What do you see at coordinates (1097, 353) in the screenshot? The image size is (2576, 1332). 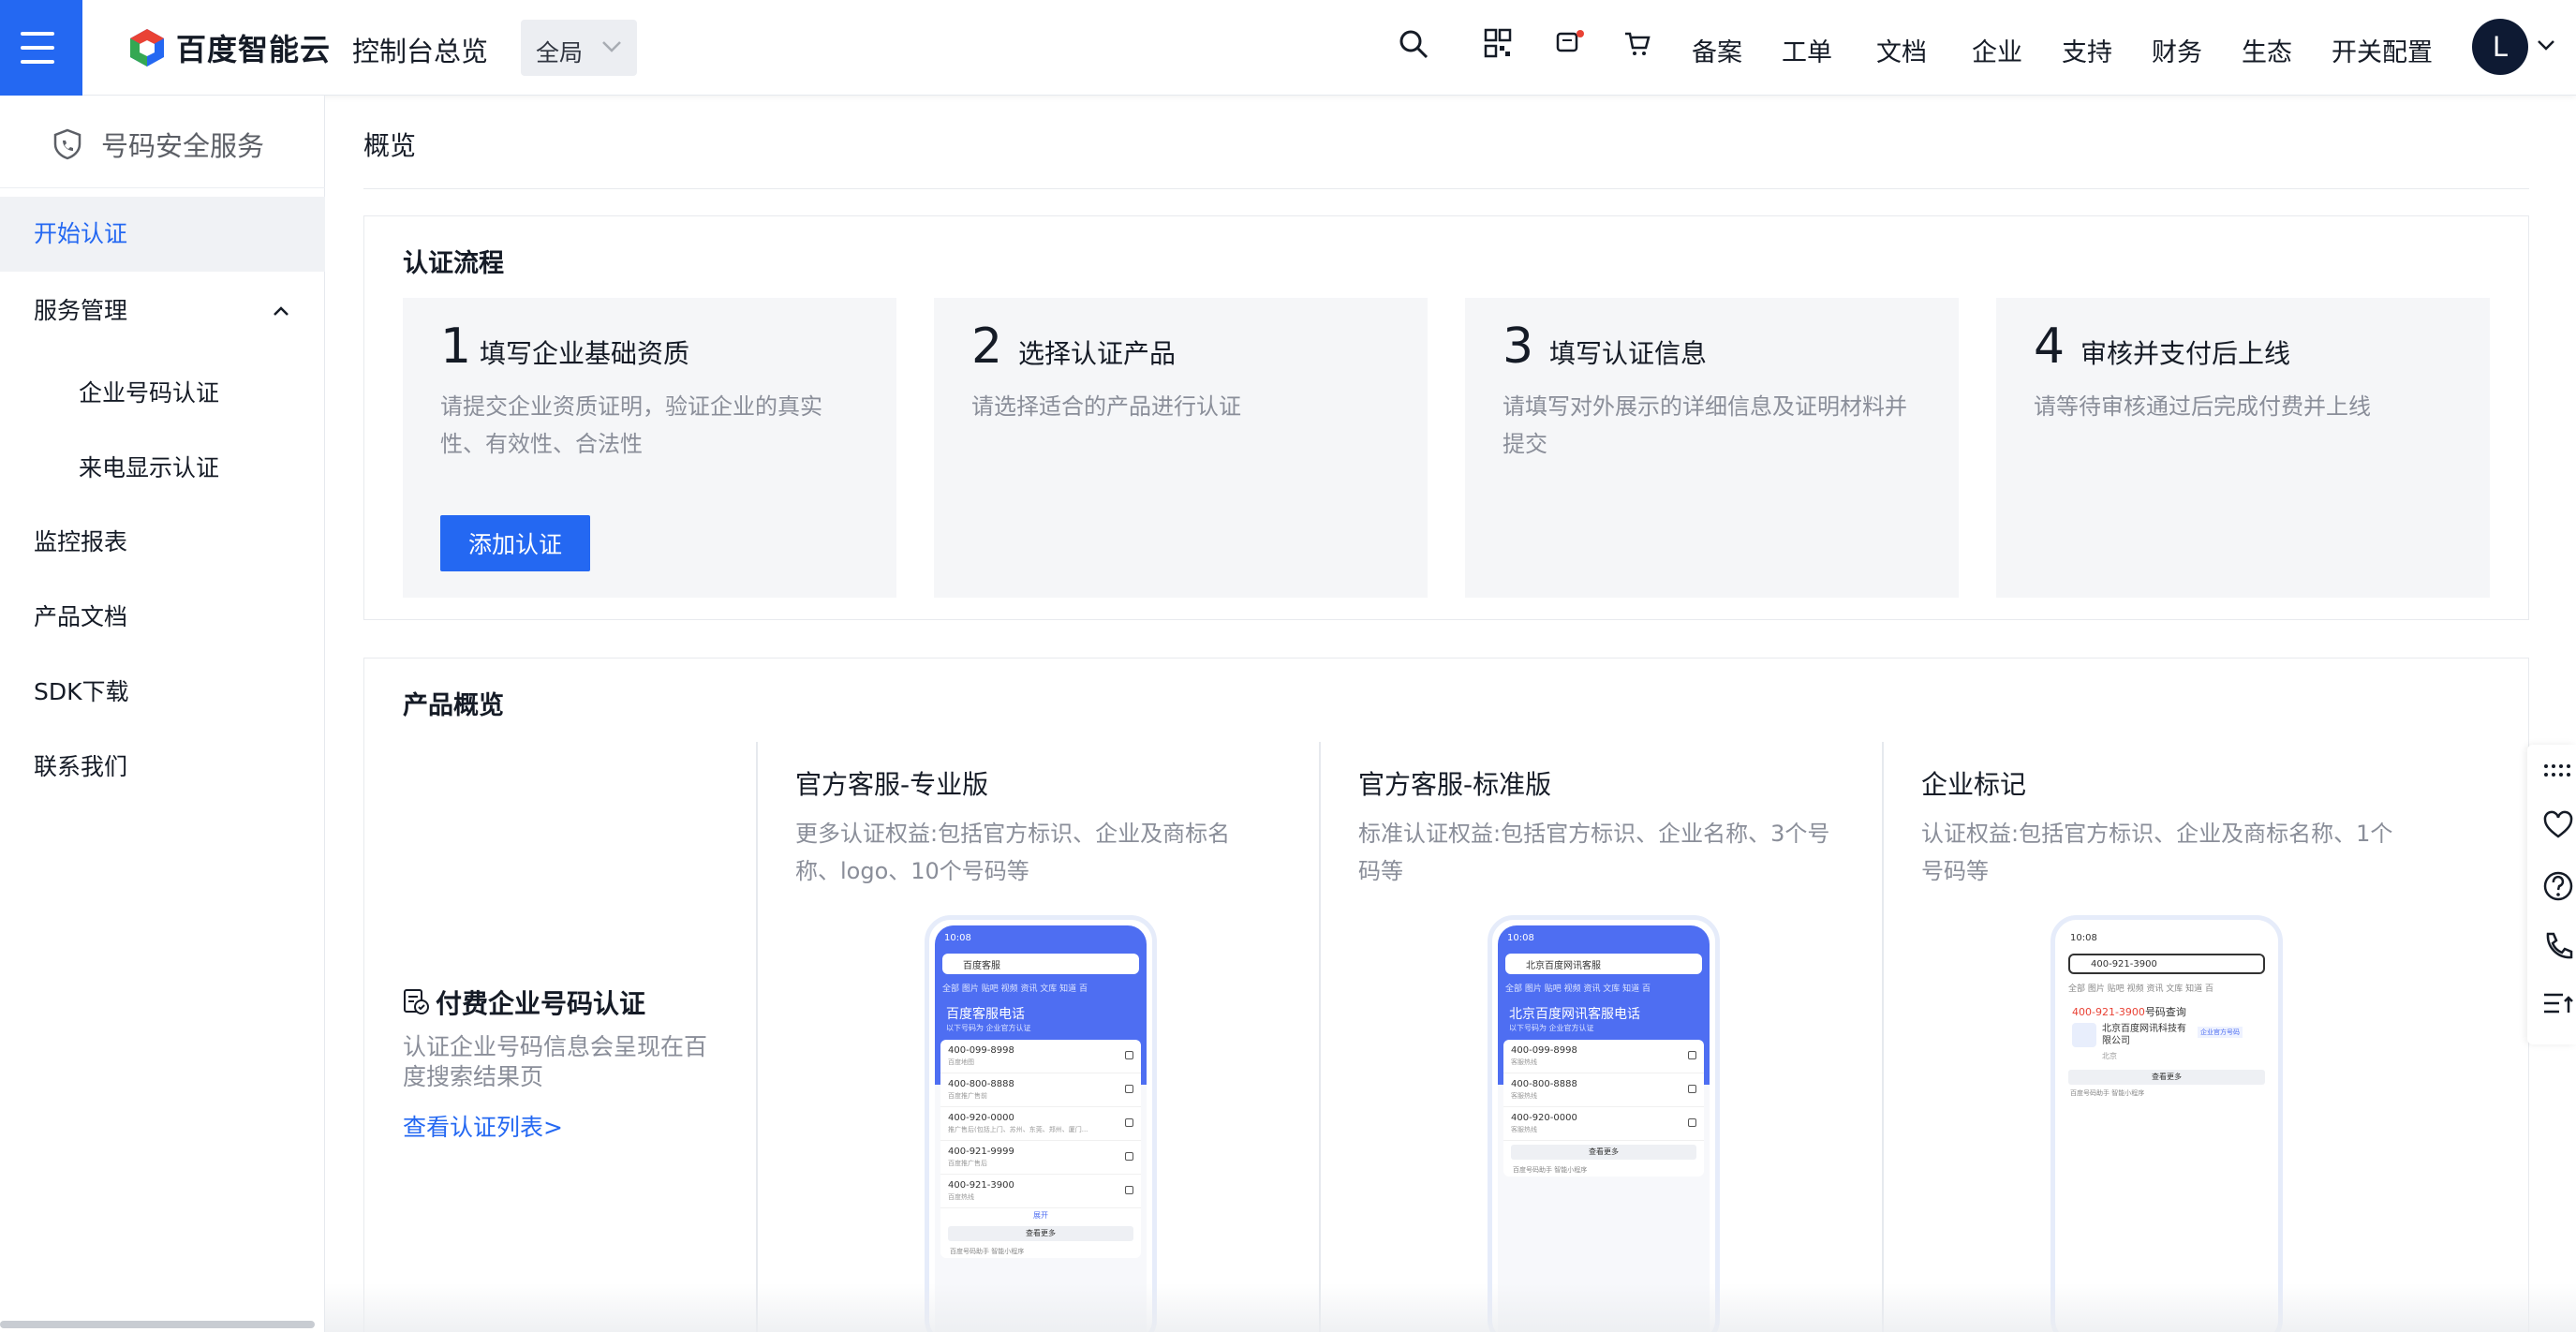 I see `step-name: 选择认证产品` at bounding box center [1097, 353].